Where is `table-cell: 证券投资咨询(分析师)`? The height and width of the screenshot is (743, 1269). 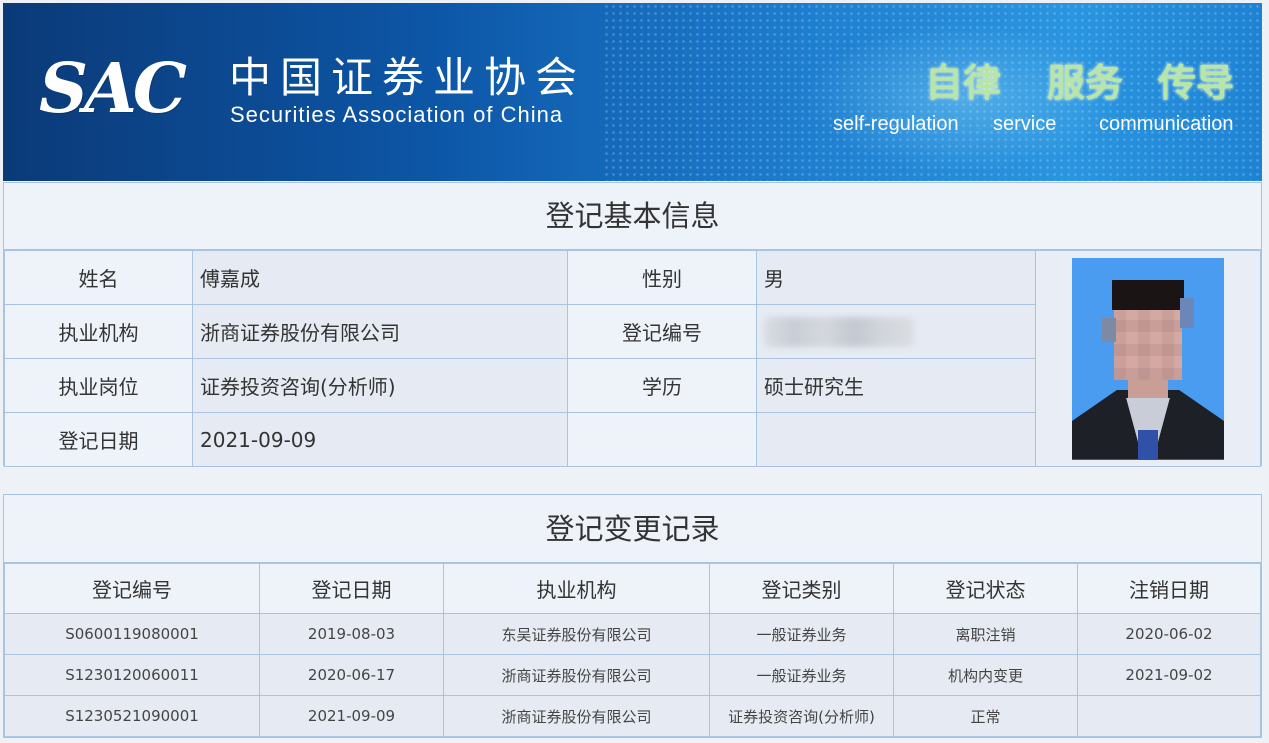
table-cell: 证券投资咨询(分析师) is located at coordinates (801, 716).